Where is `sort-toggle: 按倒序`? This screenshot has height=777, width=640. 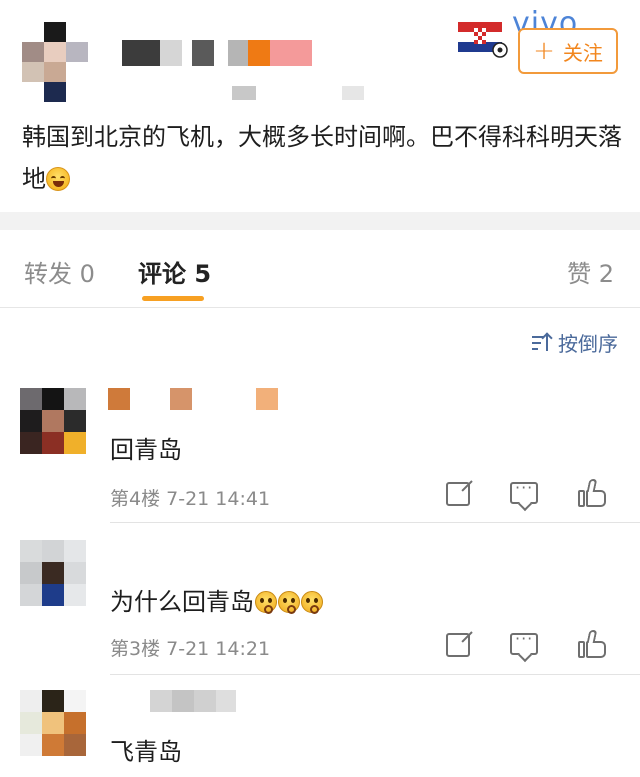
sort-toggle: 按倒序 is located at coordinates (575, 342).